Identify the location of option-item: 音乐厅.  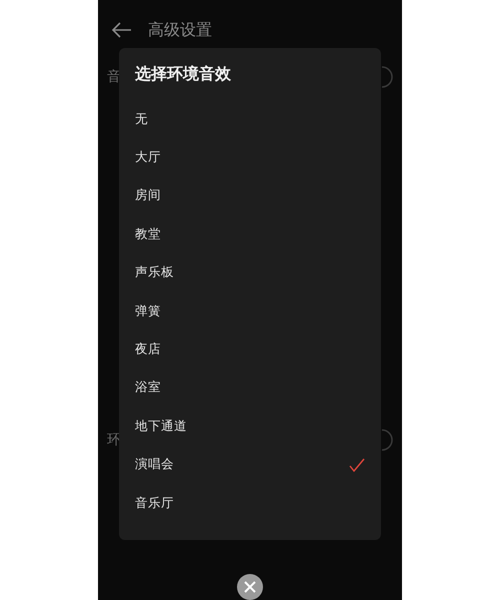
(250, 503).